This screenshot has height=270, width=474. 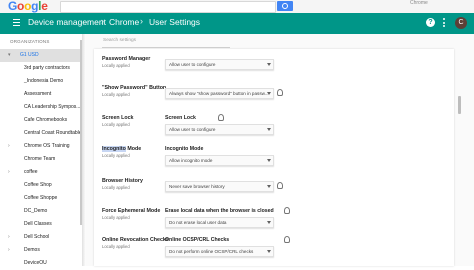 What do you see at coordinates (47, 68) in the screenshot?
I see `sidebar-item-label: 3rd party contractors` at bounding box center [47, 68].